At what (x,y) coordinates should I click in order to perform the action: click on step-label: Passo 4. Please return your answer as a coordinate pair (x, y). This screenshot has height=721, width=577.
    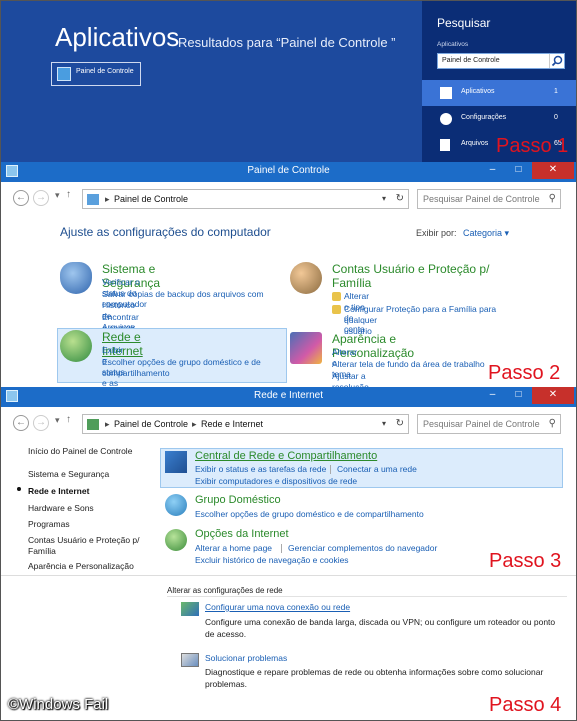
    Looking at the image, I should click on (525, 705).